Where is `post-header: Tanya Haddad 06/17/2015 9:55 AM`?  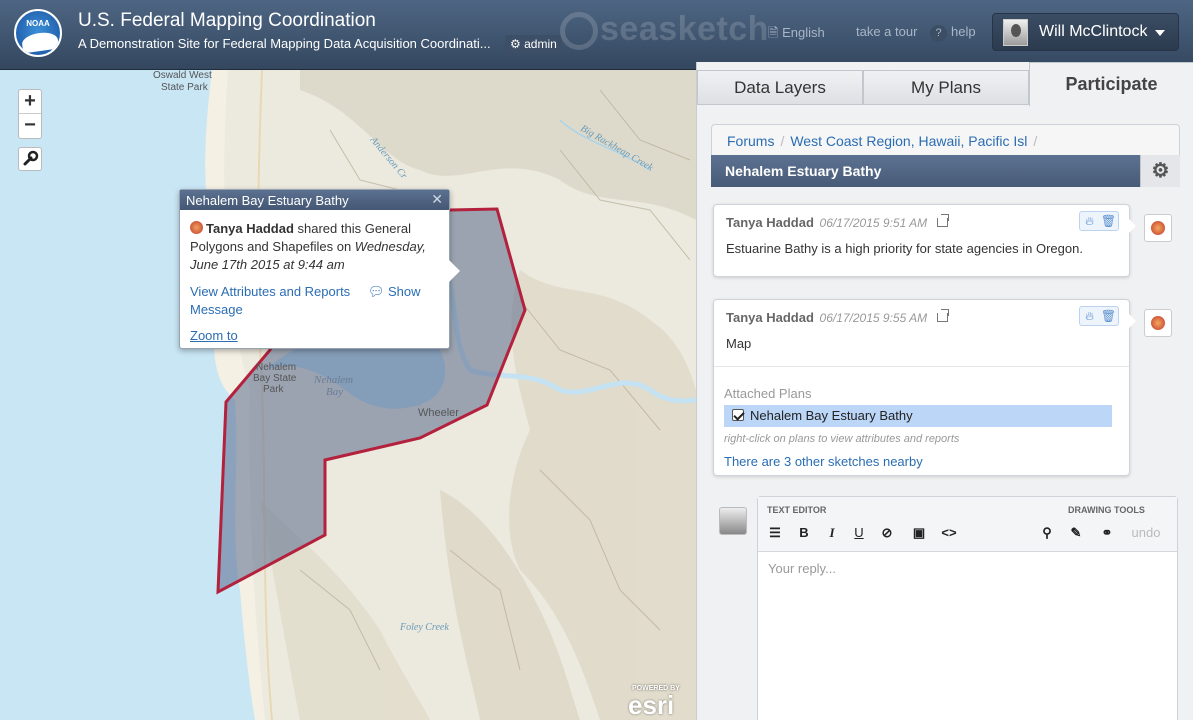 post-header: Tanya Haddad 06/17/2015 9:55 AM is located at coordinates (837, 317).